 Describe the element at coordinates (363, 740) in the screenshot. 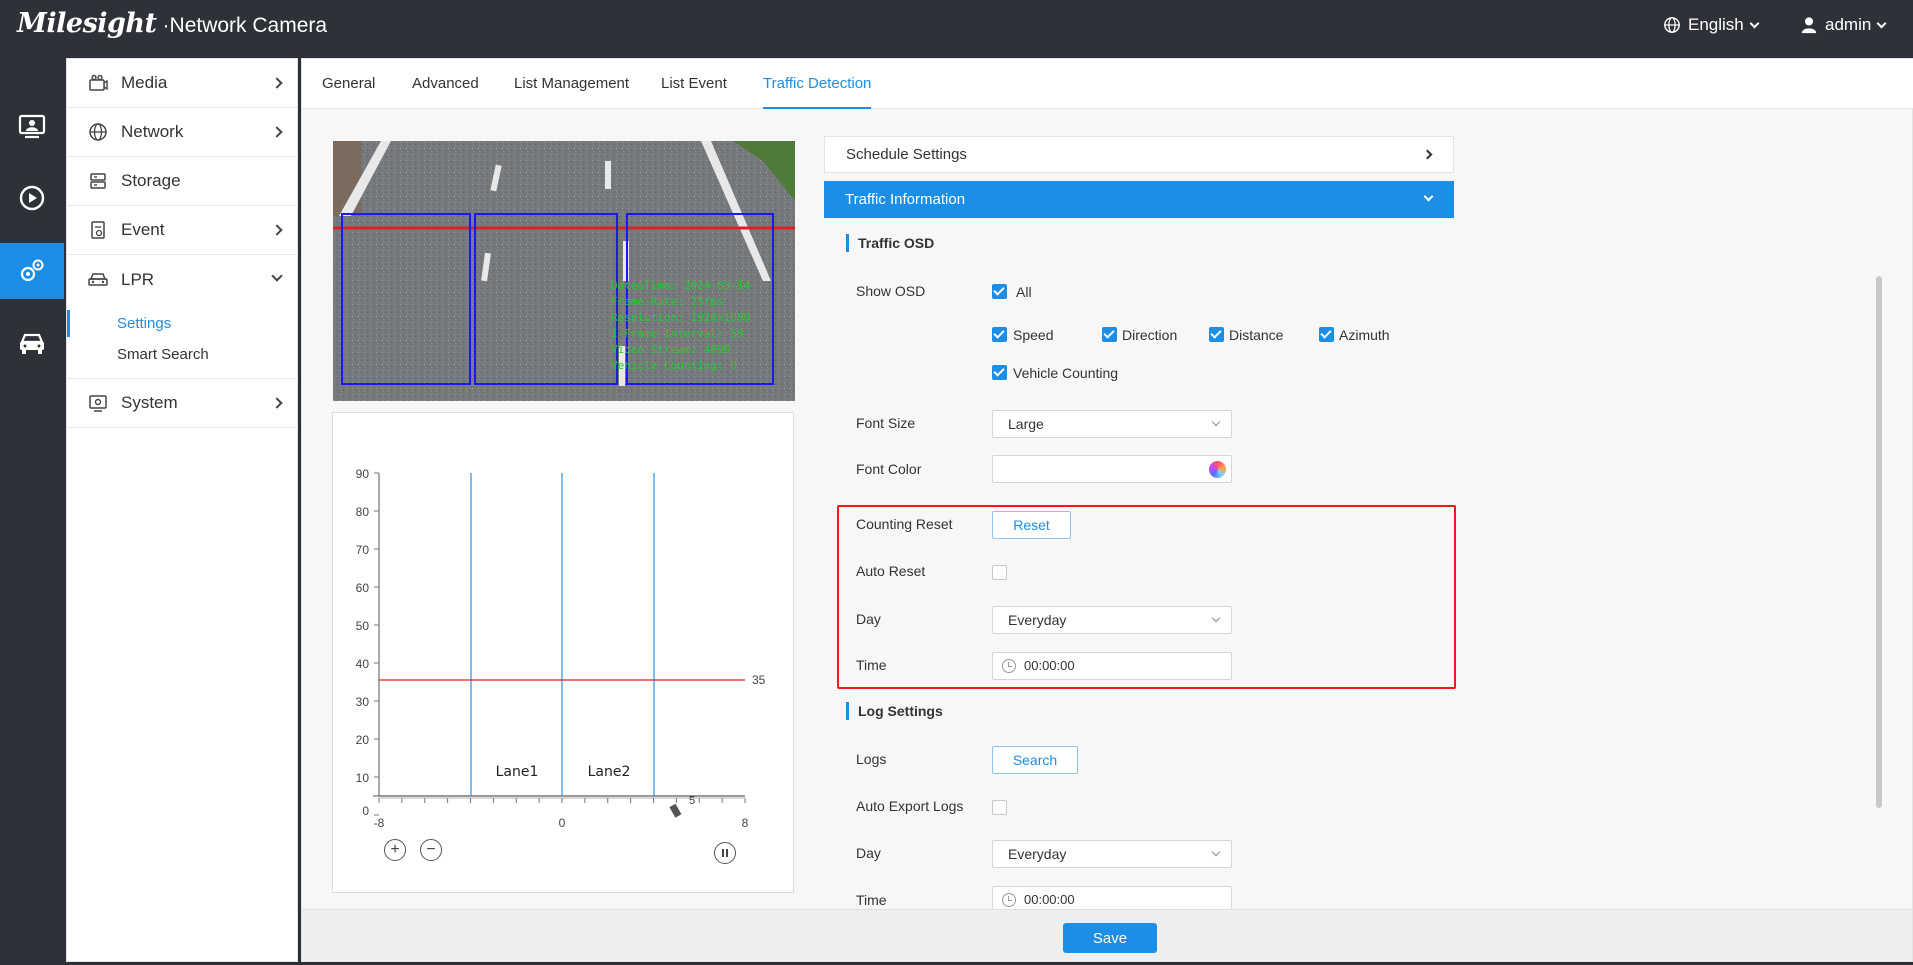

I see `y-tick-label: 20` at that location.